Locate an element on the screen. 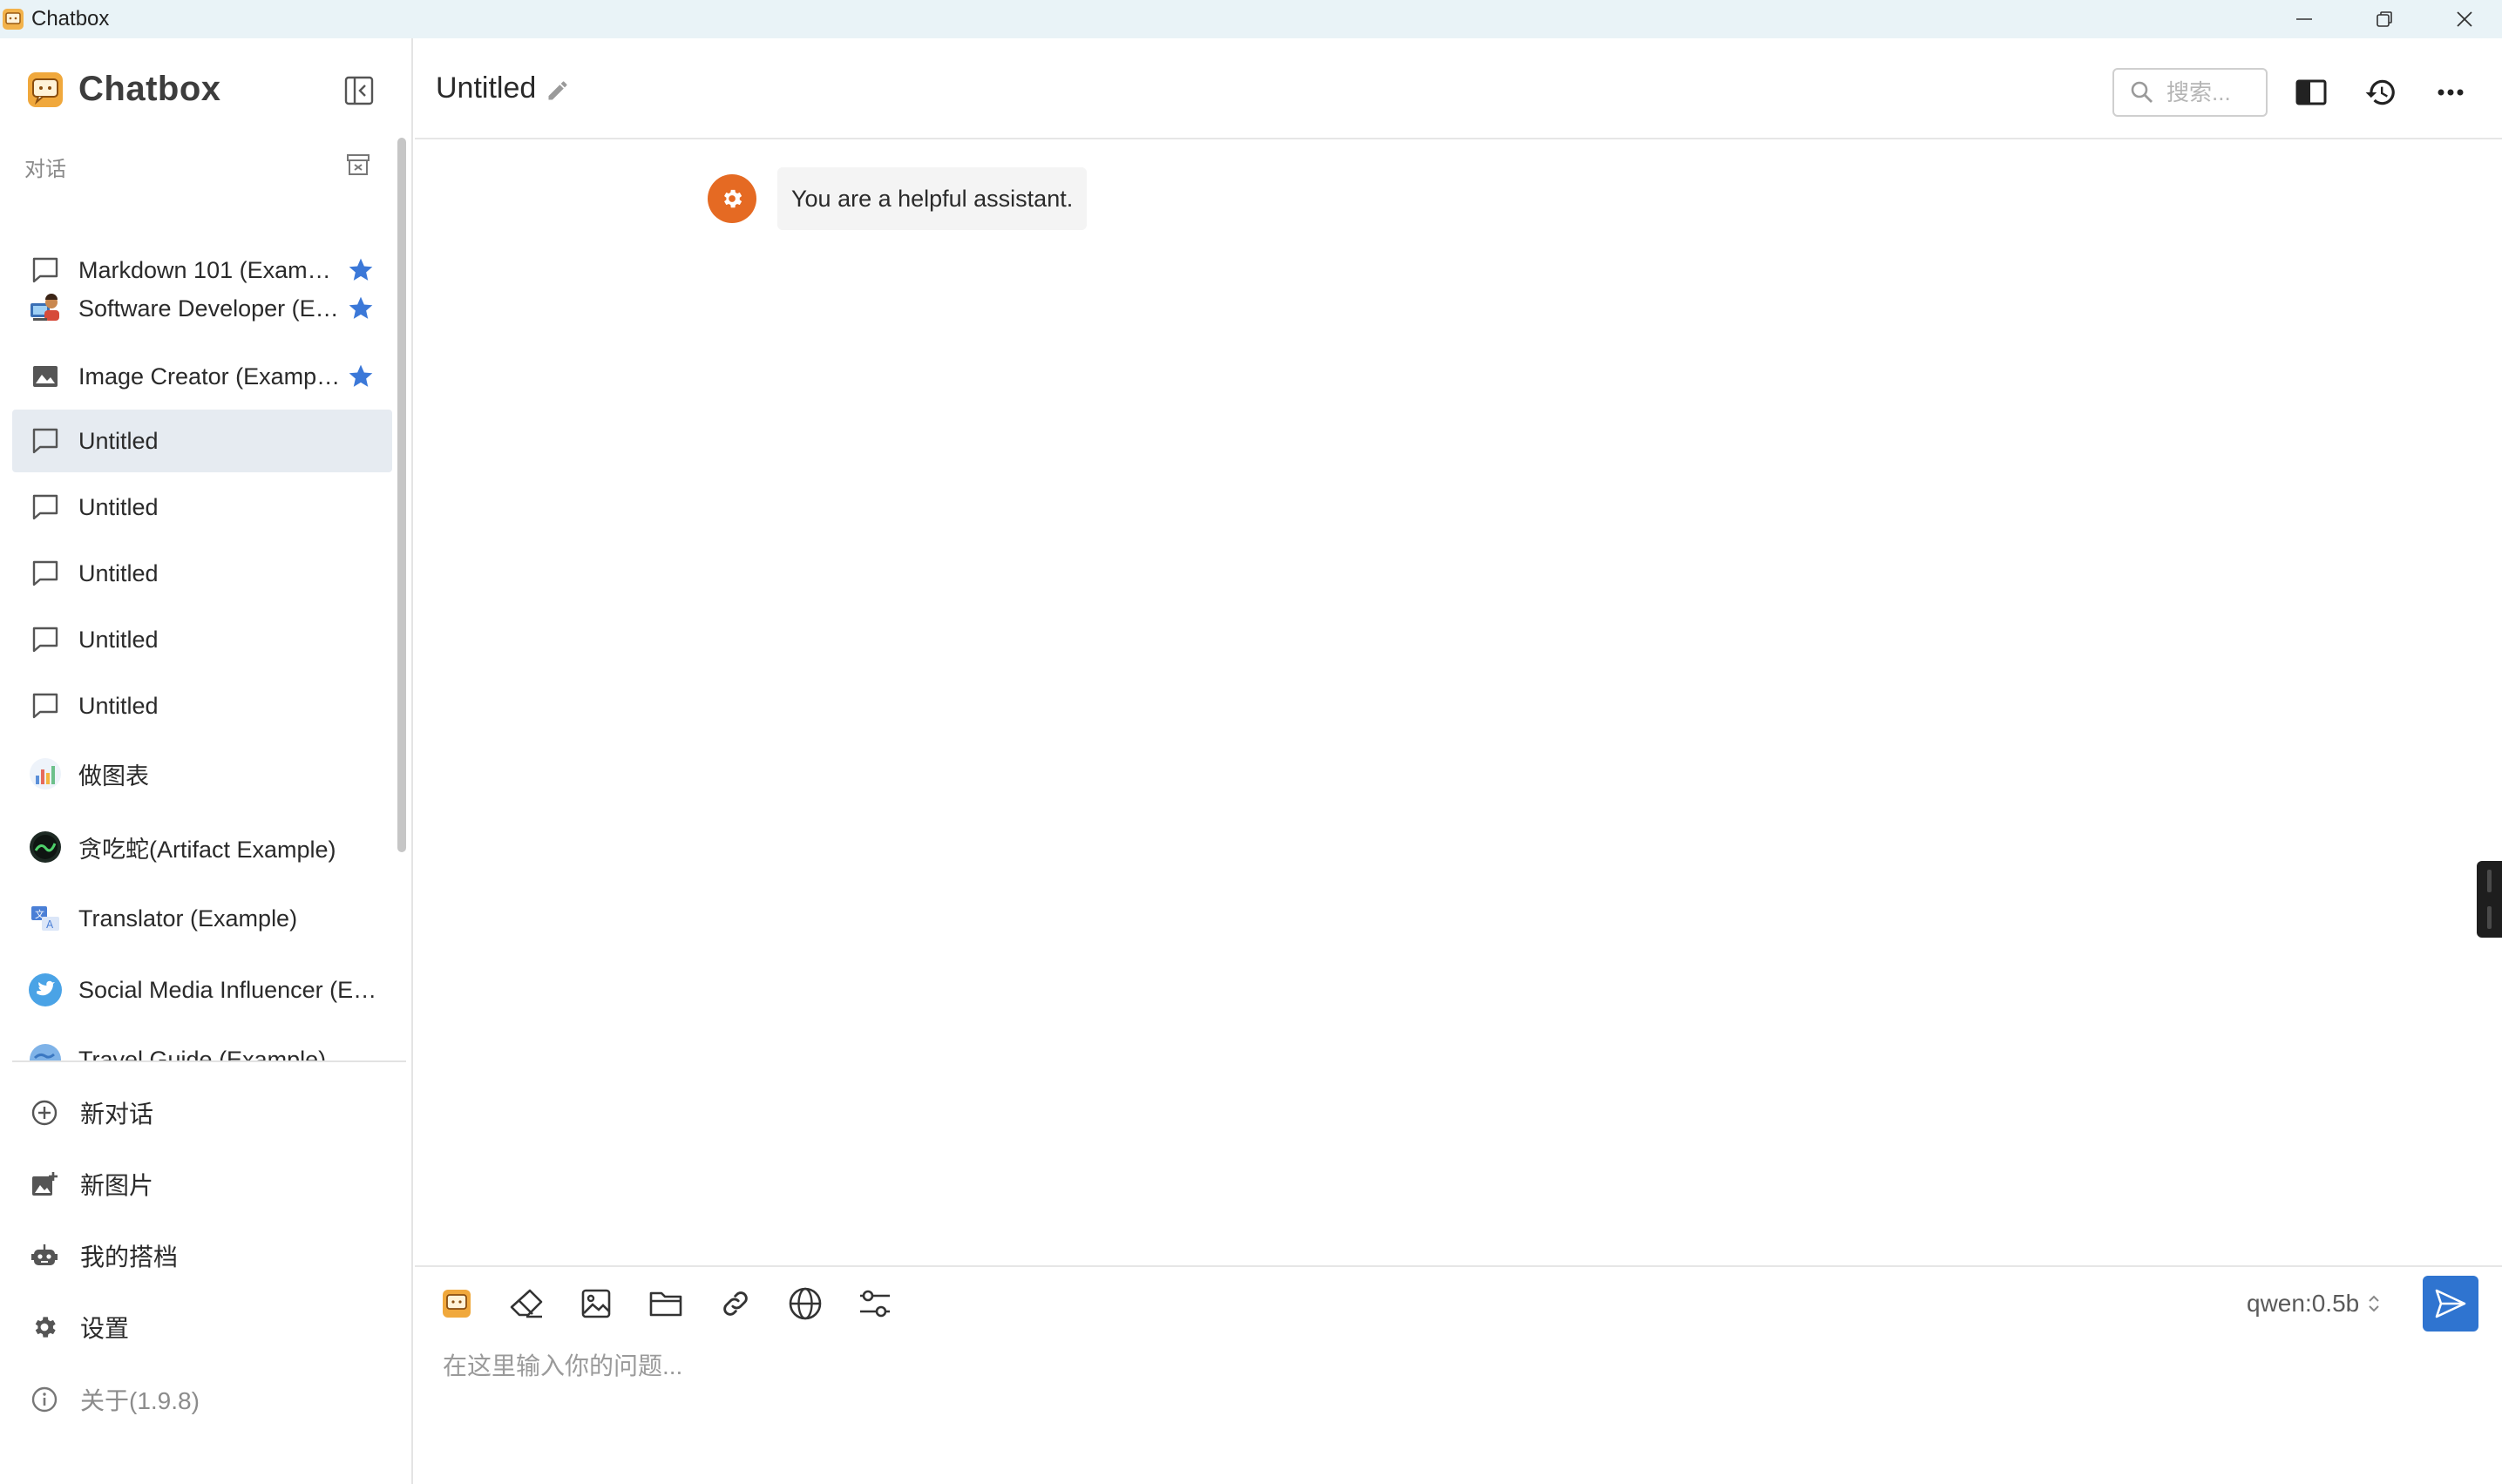  system-avatar is located at coordinates (732, 198).